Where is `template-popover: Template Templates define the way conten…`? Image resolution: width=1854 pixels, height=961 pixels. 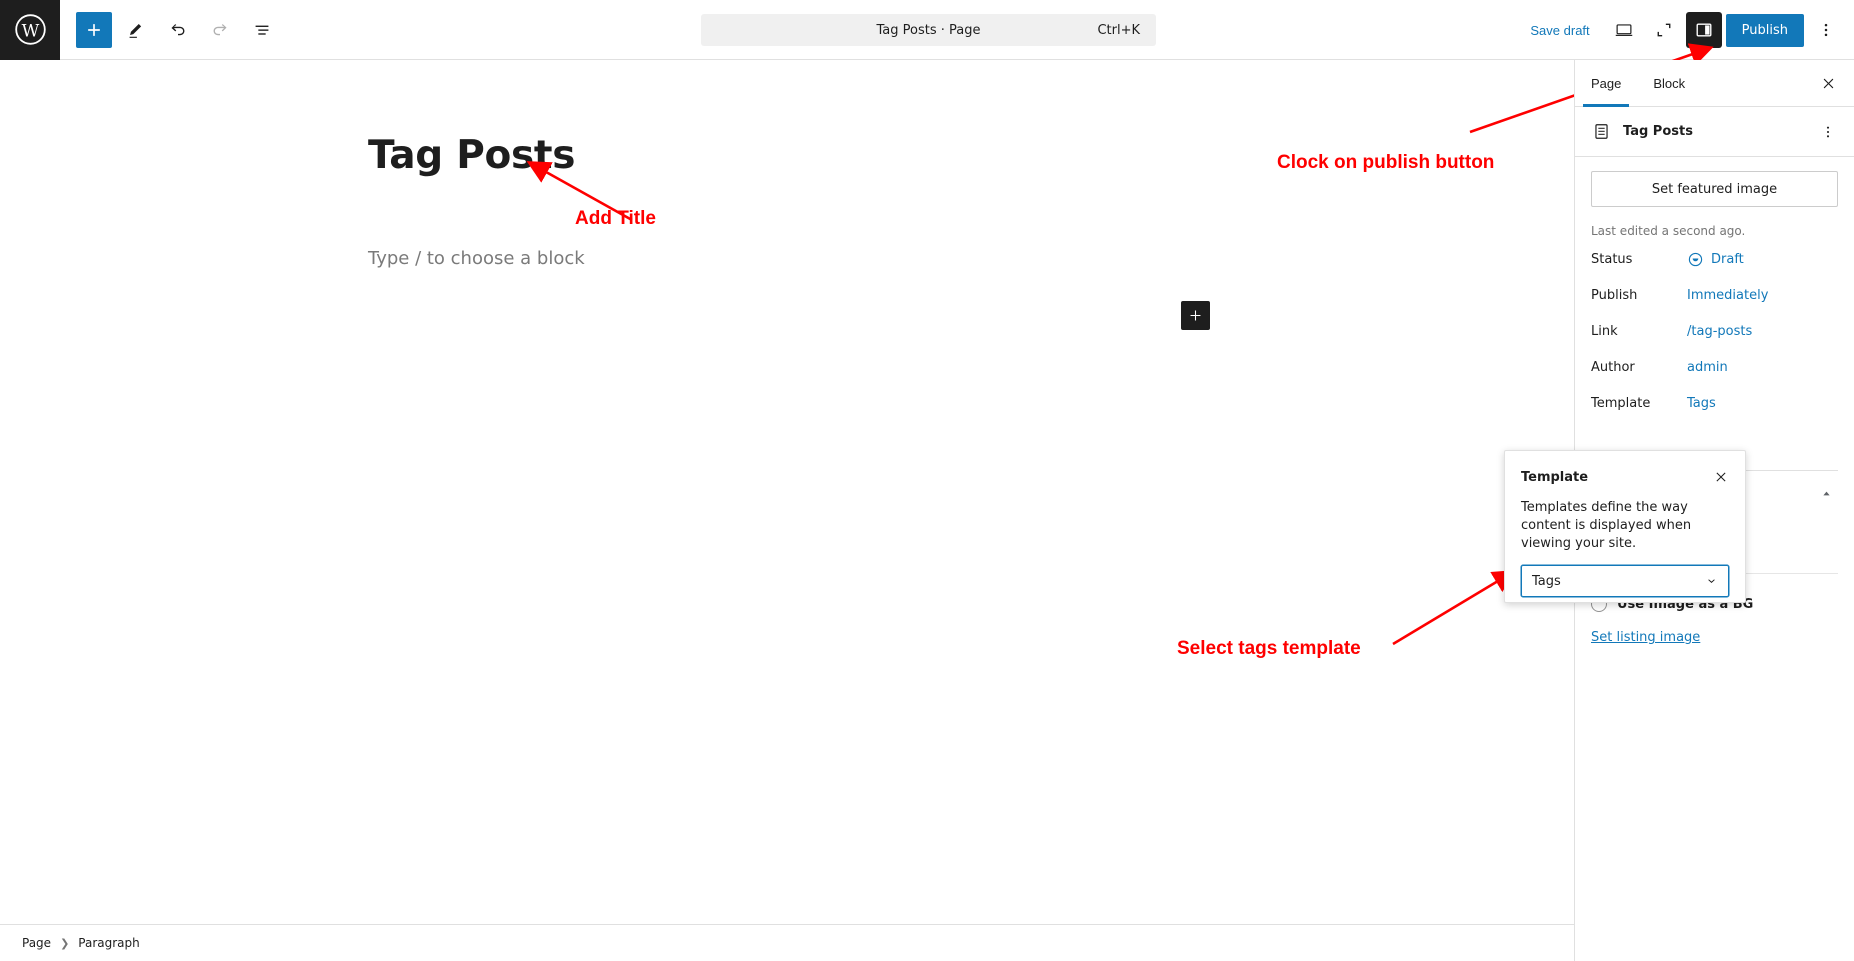
template-popover: Template Templates define the way conten… is located at coordinates (1625, 526).